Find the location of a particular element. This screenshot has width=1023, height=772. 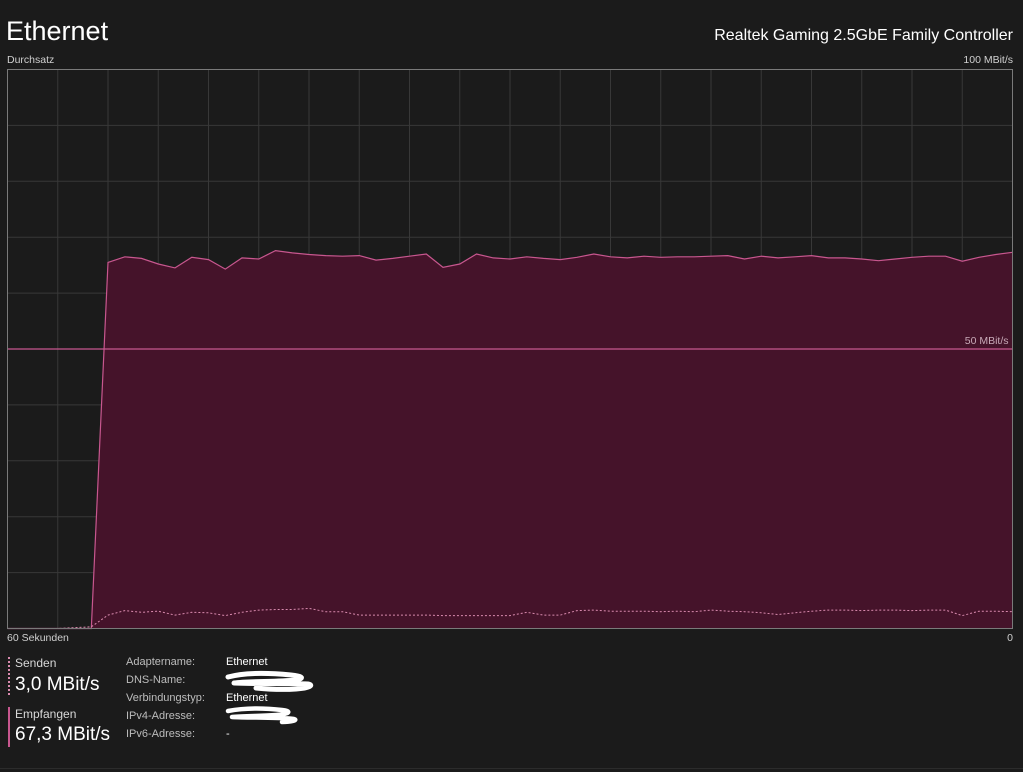

ipv6-value: - is located at coordinates (228, 734).